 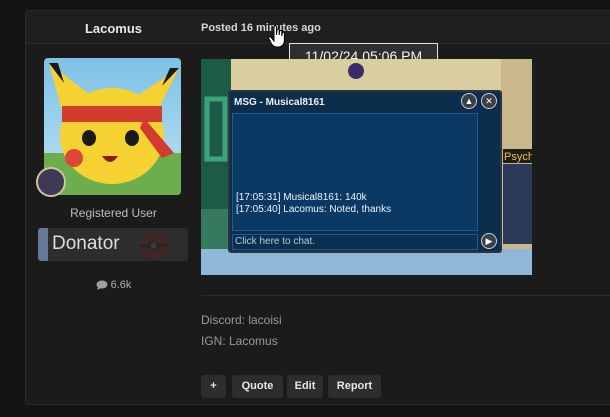 I want to click on chat-input: Click here to chat., so click(x=355, y=242).